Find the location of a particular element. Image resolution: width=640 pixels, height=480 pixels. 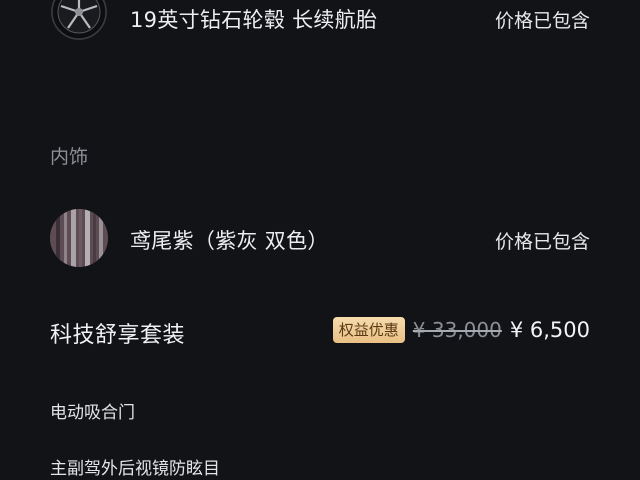

wheel-option-title: 19英寸钻石轮毂 长续航胎 is located at coordinates (254, 20).